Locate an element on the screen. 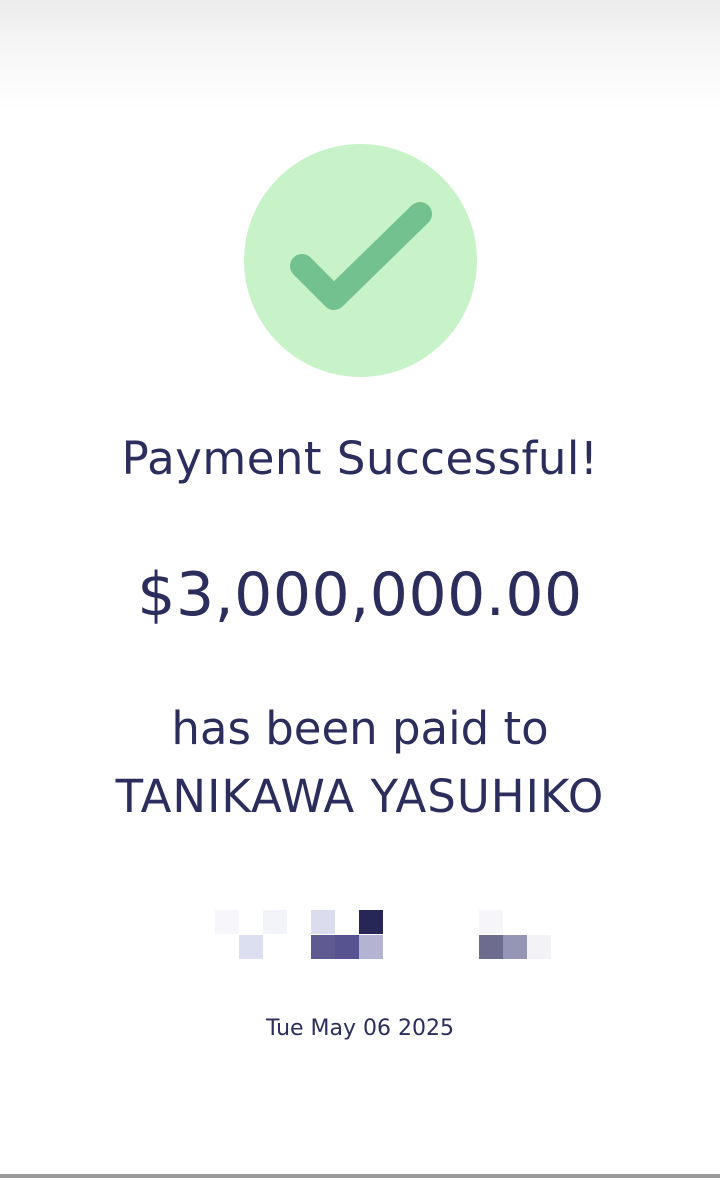 This screenshot has width=720, height=1178. payment-date: Tue May 06 2025 is located at coordinates (360, 1028).